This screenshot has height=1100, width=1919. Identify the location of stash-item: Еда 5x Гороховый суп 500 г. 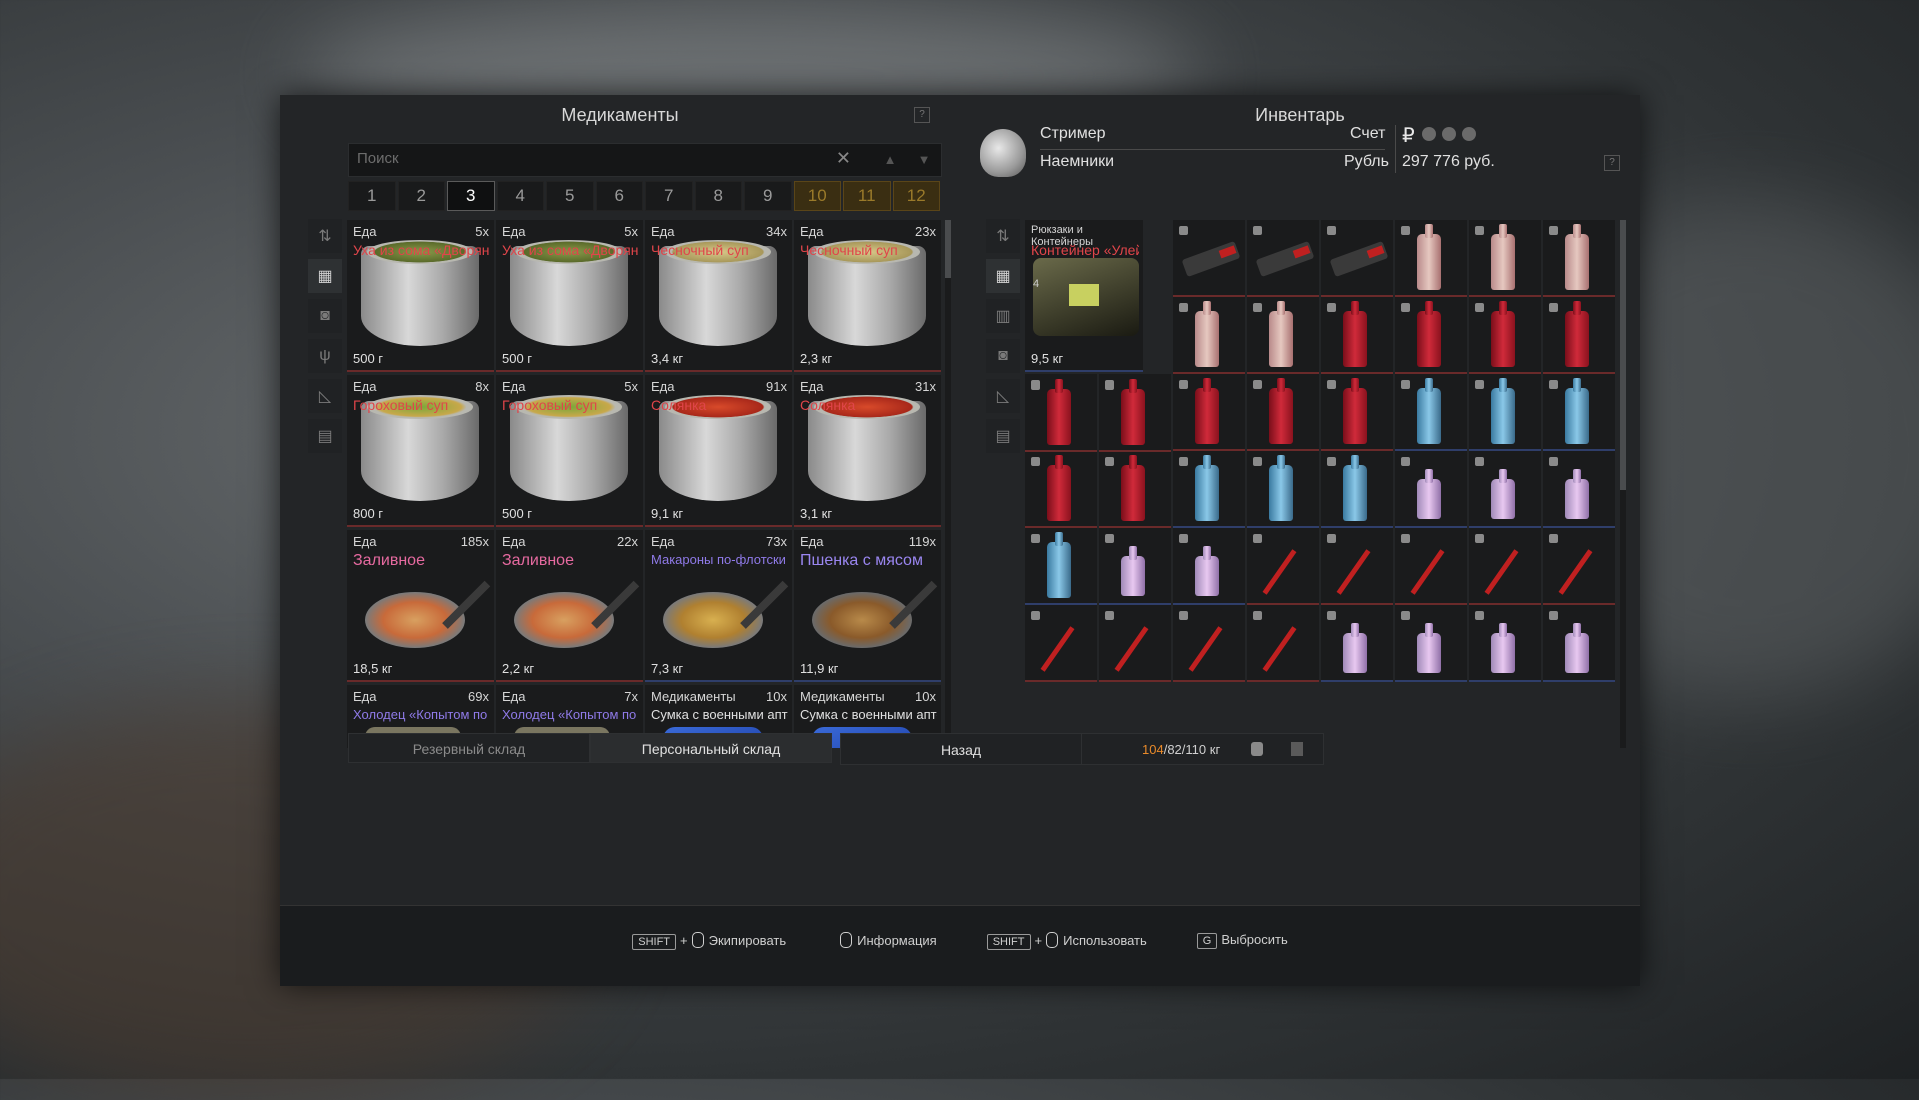
(569, 451).